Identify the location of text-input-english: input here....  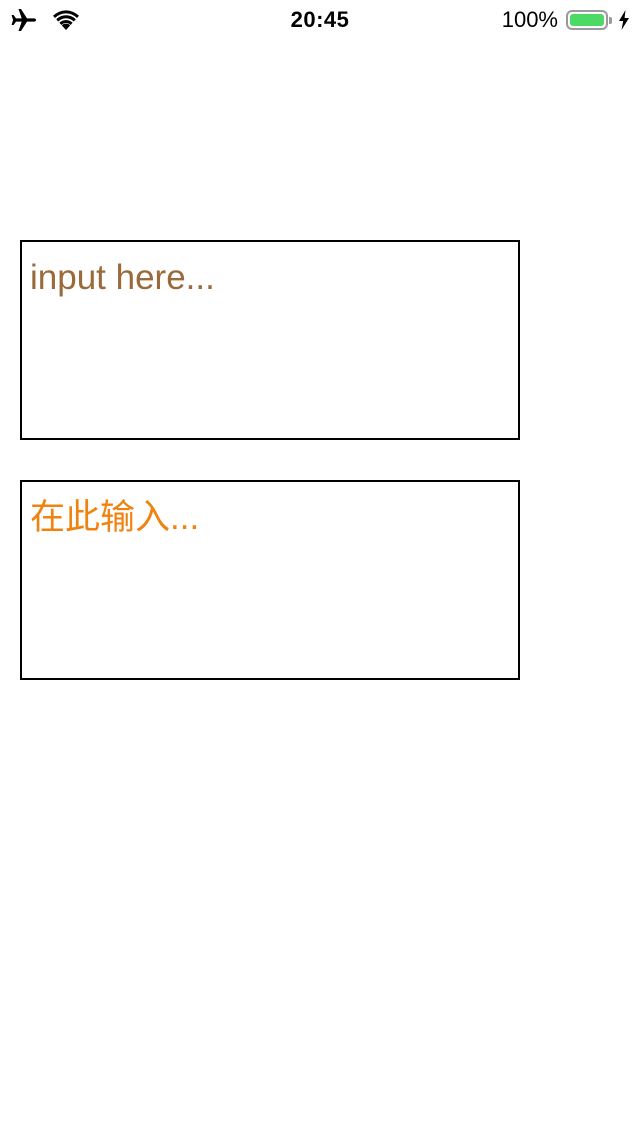
(270, 340).